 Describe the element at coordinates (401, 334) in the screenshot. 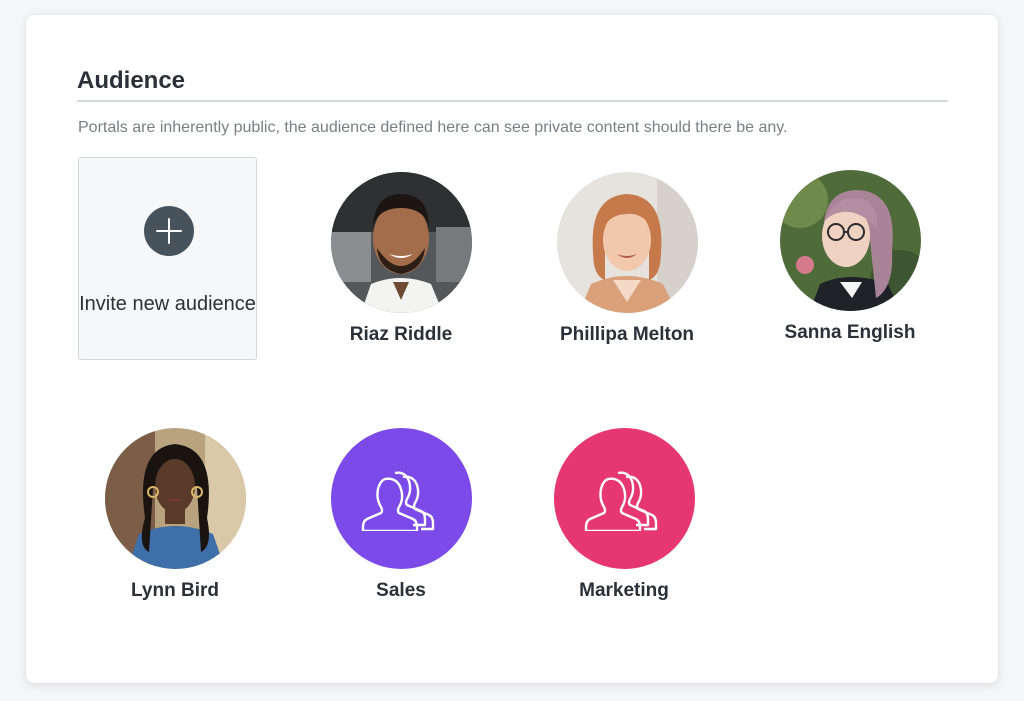

I see `member-name: Riaz Riddle` at that location.